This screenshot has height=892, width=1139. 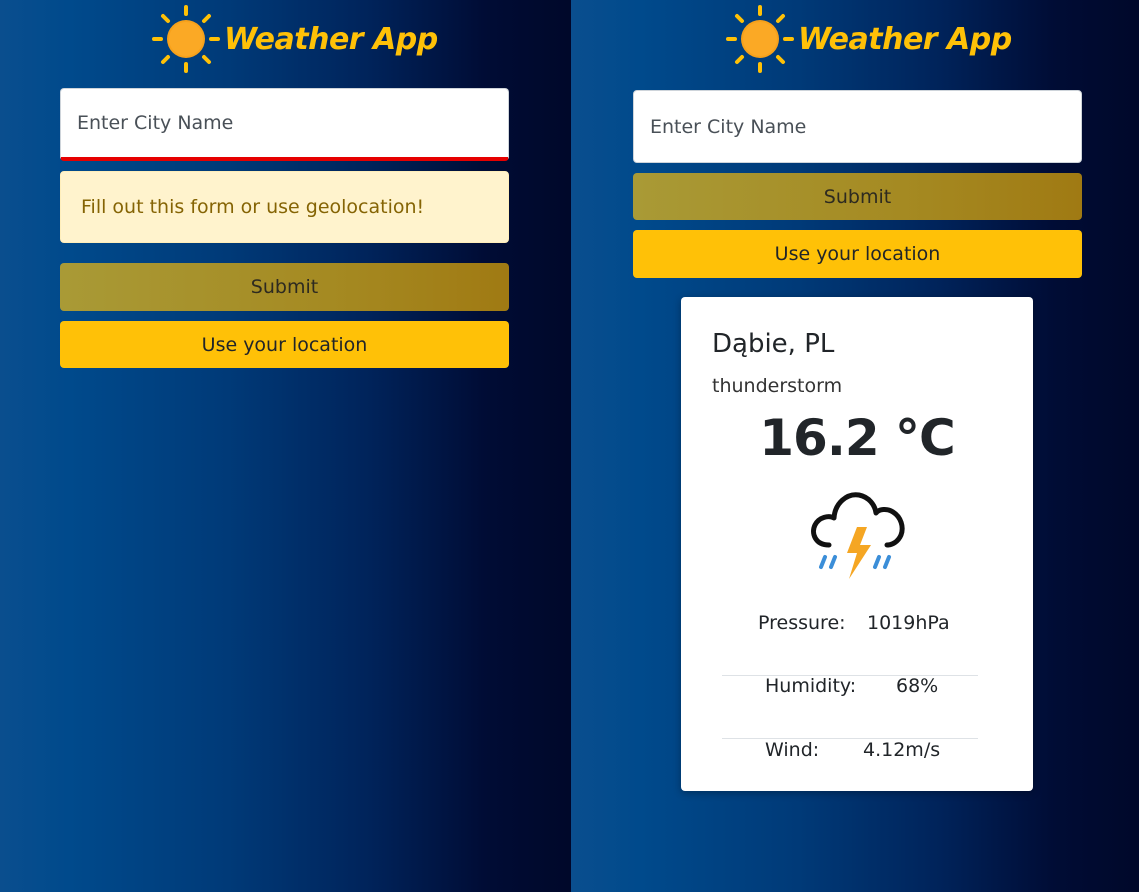 I want to click on wind-label: Wind:, so click(x=792, y=750).